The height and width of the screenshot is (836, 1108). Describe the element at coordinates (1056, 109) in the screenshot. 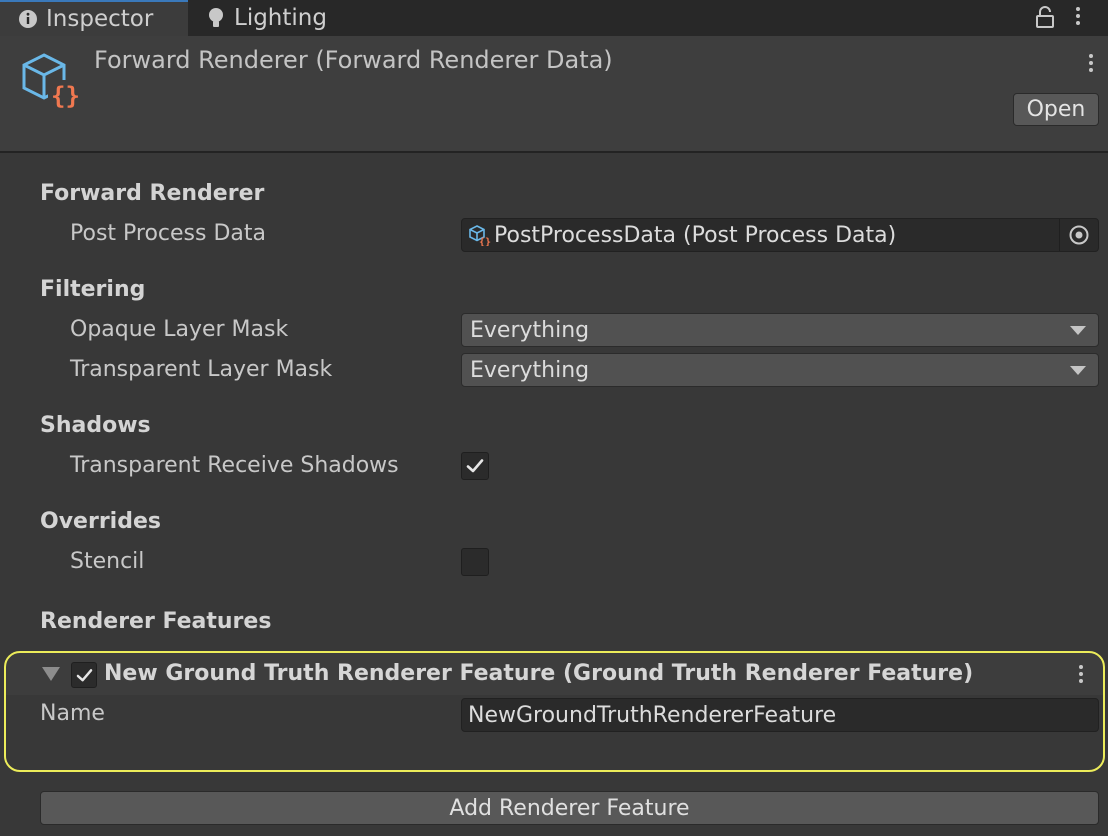

I see `open-button: Open` at that location.